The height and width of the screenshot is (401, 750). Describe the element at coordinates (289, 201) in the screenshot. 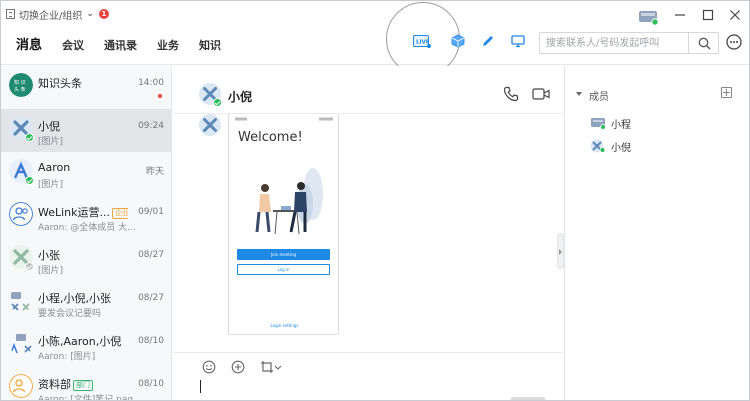

I see `meeting-illustration` at that location.